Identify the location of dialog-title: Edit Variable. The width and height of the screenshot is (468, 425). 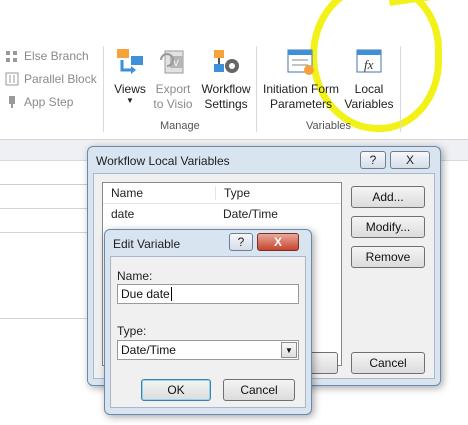
(147, 244).